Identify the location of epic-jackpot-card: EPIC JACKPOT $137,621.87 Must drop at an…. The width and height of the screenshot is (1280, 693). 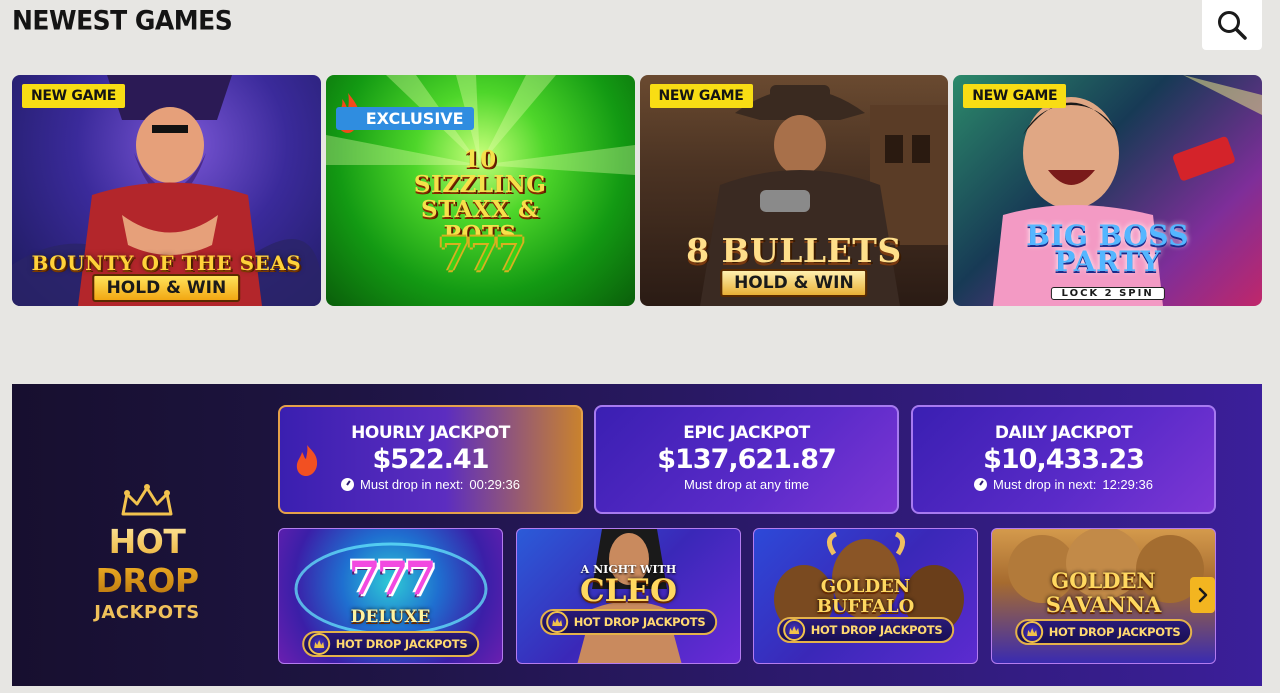
(746, 459).